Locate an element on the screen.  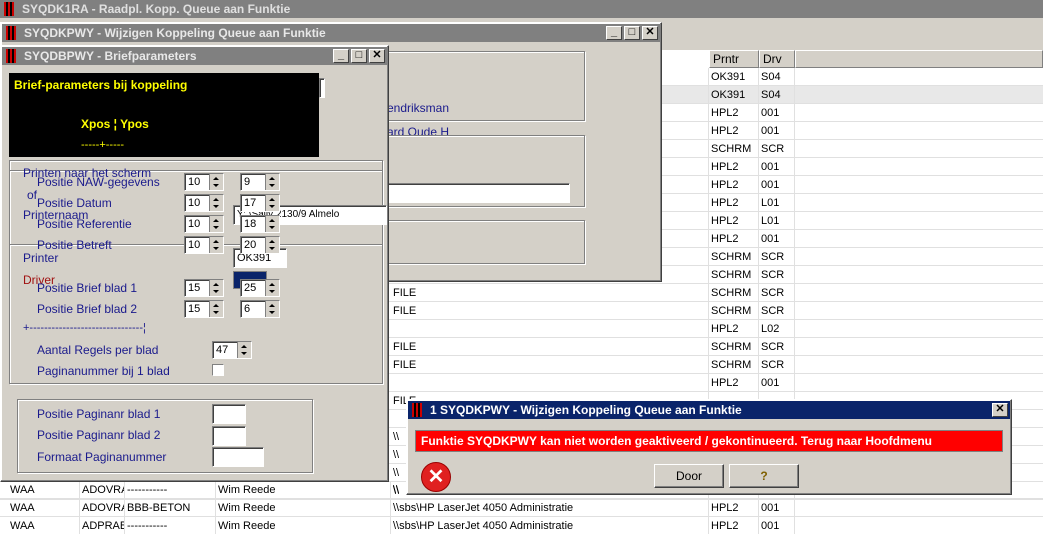
table-cell: \\sbs\HP LaserJet 4050 Administratie is located at coordinates (550, 508).